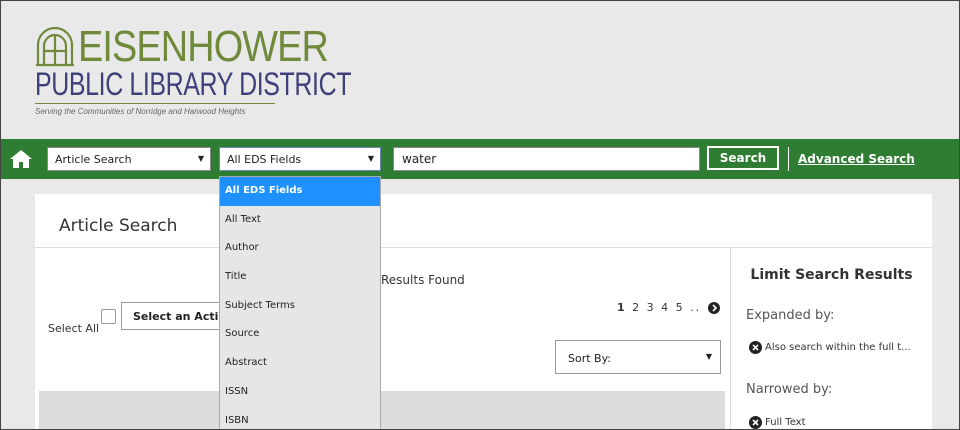  I want to click on dropdown-option: Abstract, so click(300, 363).